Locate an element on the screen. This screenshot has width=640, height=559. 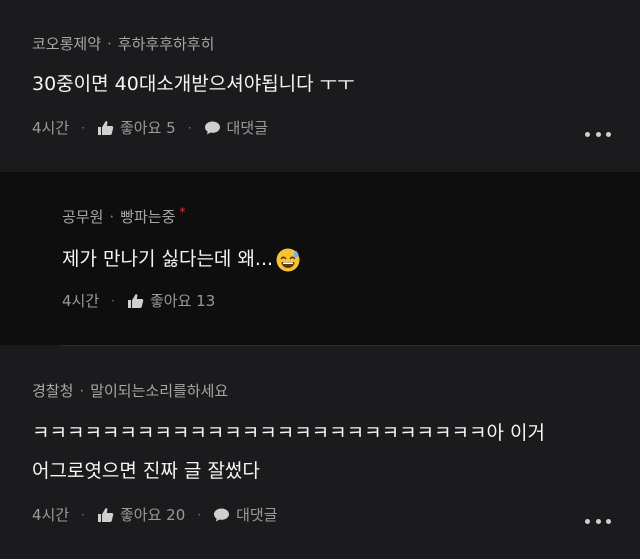
like-button: 좋아요 13 is located at coordinates (171, 300).